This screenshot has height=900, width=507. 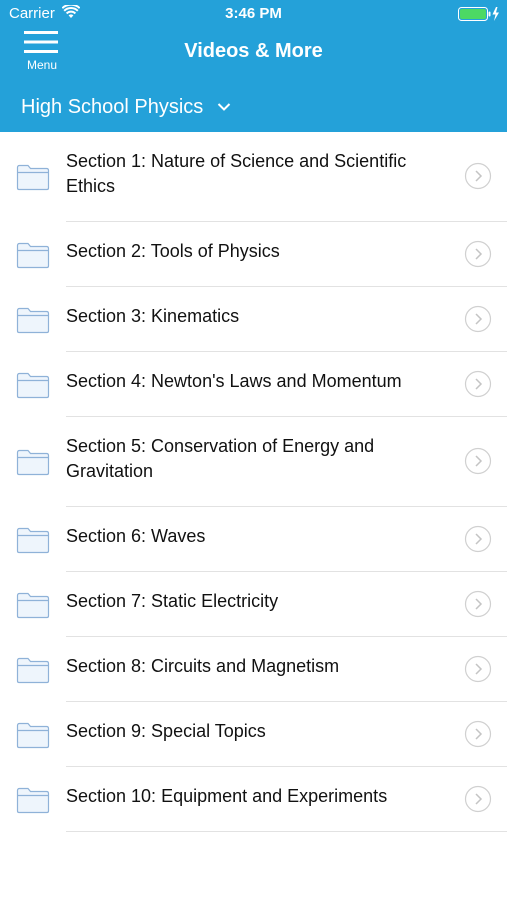 I want to click on list-item: Section 4: Newton's Laws and Momentum, so click(x=253, y=384).